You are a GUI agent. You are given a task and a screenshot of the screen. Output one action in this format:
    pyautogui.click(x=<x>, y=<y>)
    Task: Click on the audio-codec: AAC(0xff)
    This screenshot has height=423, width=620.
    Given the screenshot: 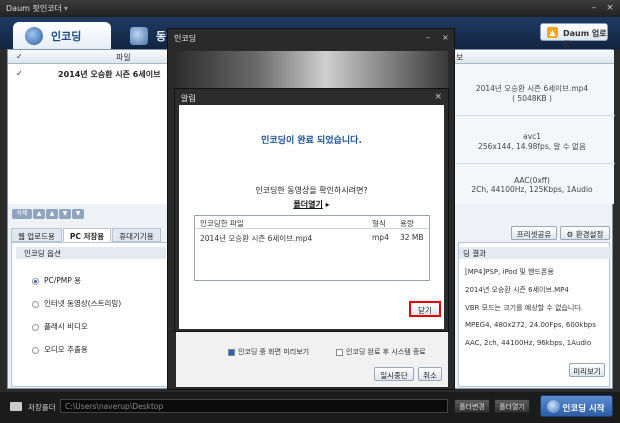 What is the action you would take?
    pyautogui.click(x=532, y=180)
    